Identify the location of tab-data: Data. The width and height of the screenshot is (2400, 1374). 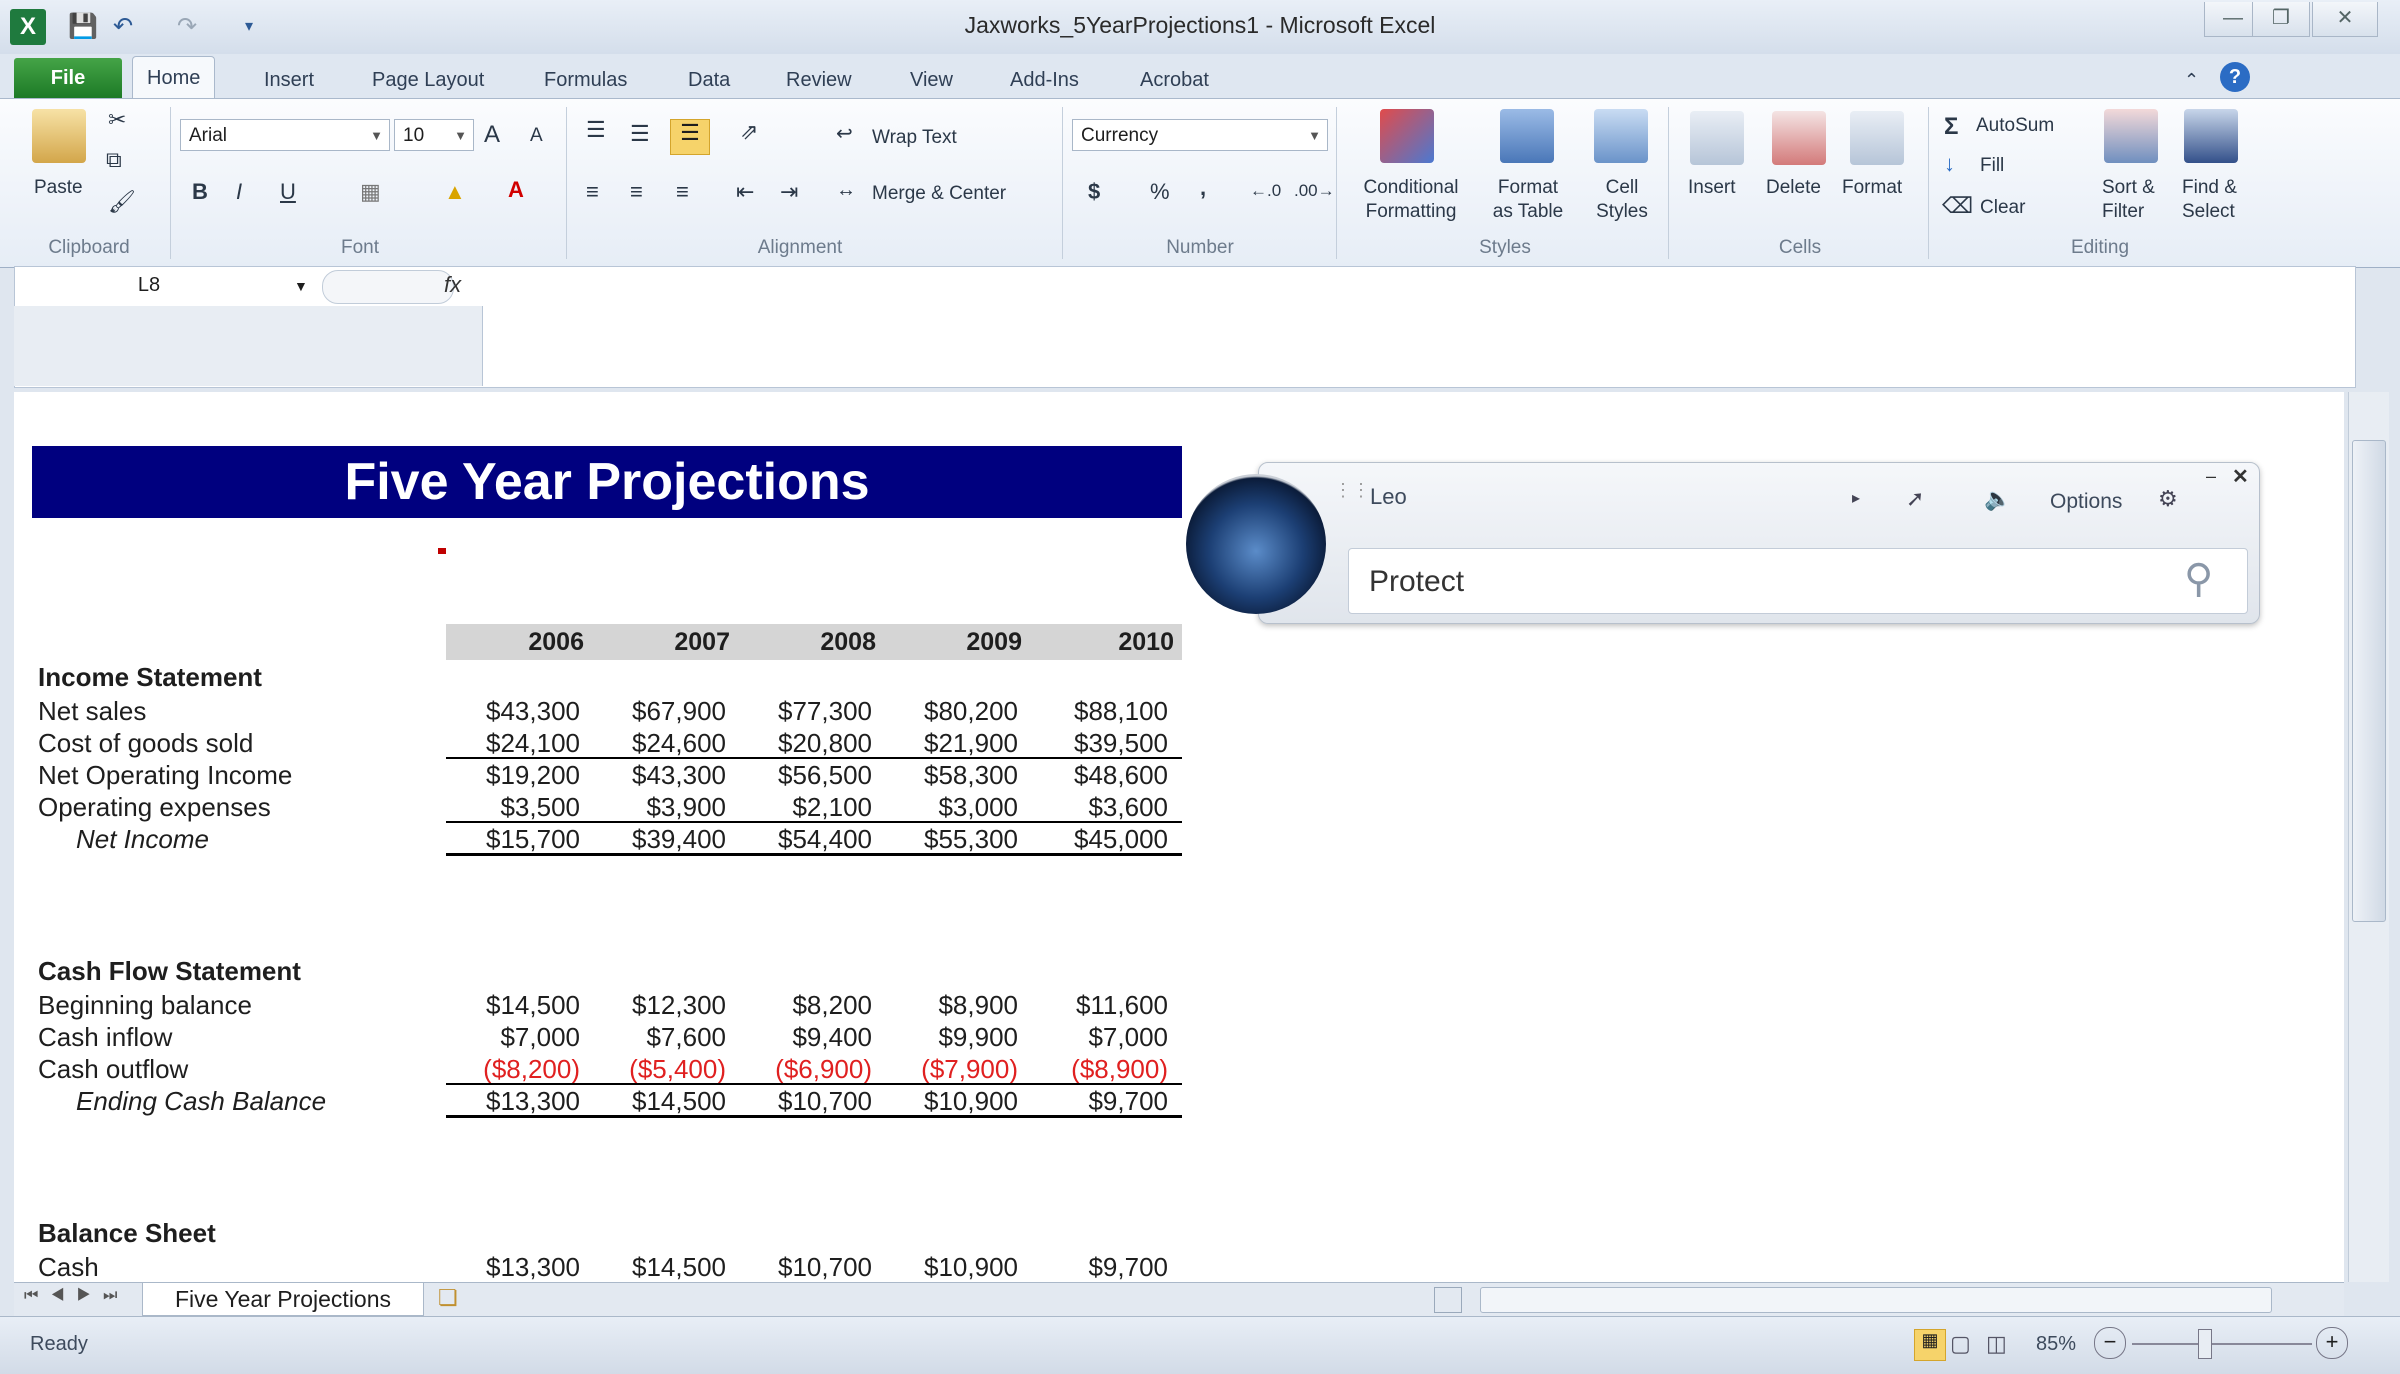
(709, 80).